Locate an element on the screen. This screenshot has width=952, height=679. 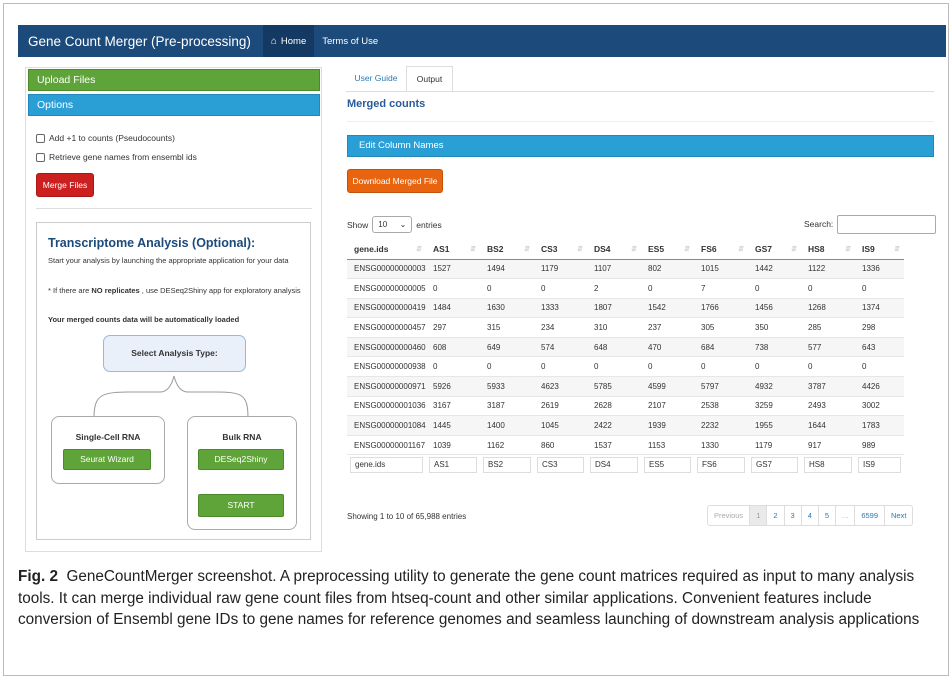
table-cell: 1484 is located at coordinates (453, 307).